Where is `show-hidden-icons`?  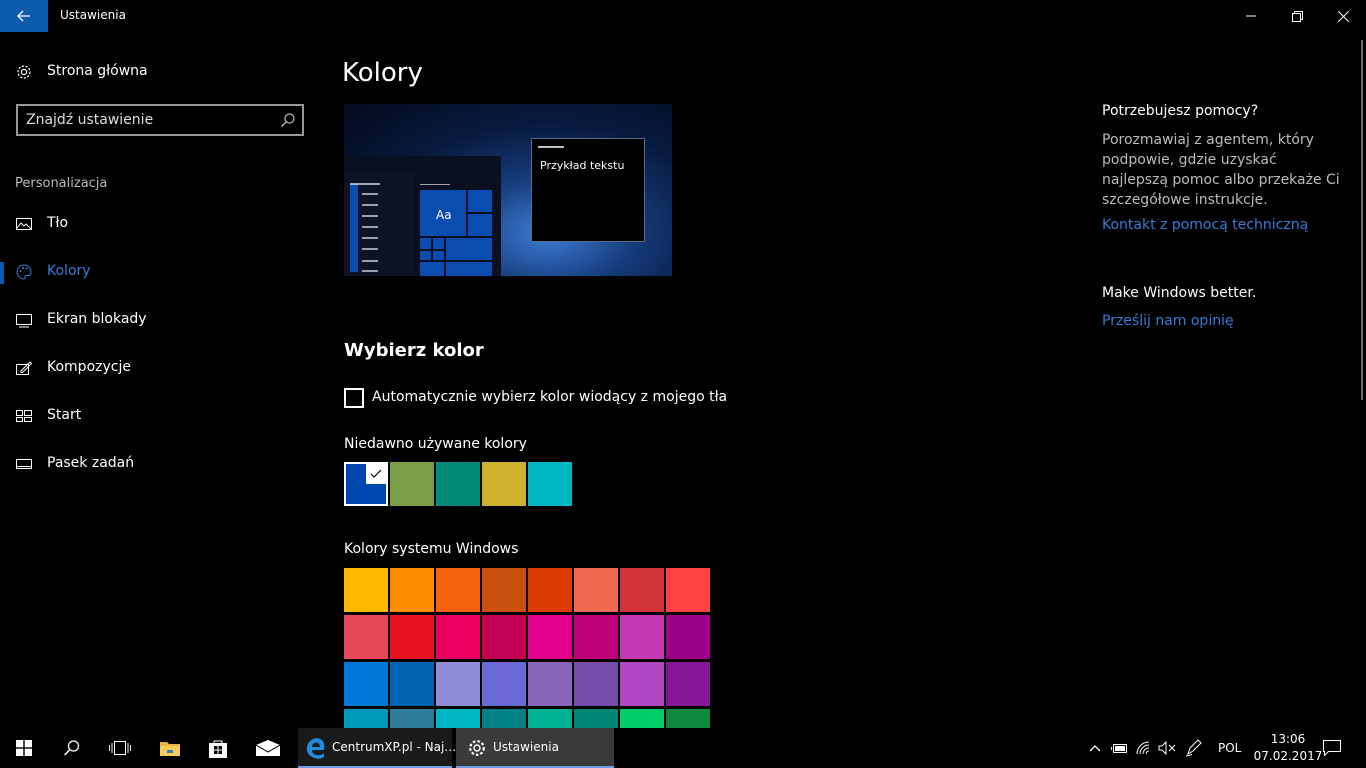
show-hidden-icons is located at coordinates (1095, 748).